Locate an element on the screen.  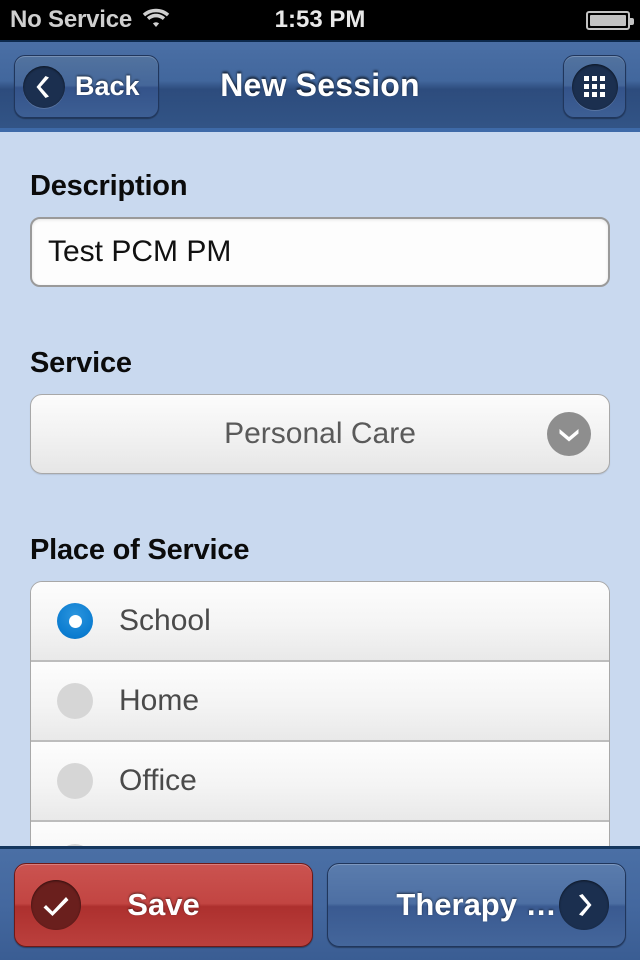
description-group: Description Test PCM PM is located at coordinates (320, 228).